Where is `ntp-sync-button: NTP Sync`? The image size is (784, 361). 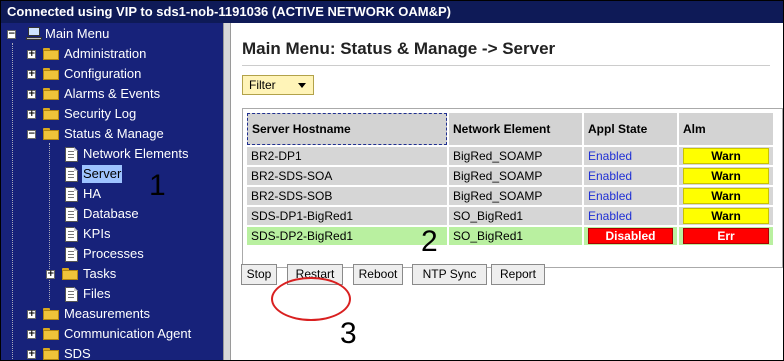
ntp-sync-button: NTP Sync is located at coordinates (449, 274).